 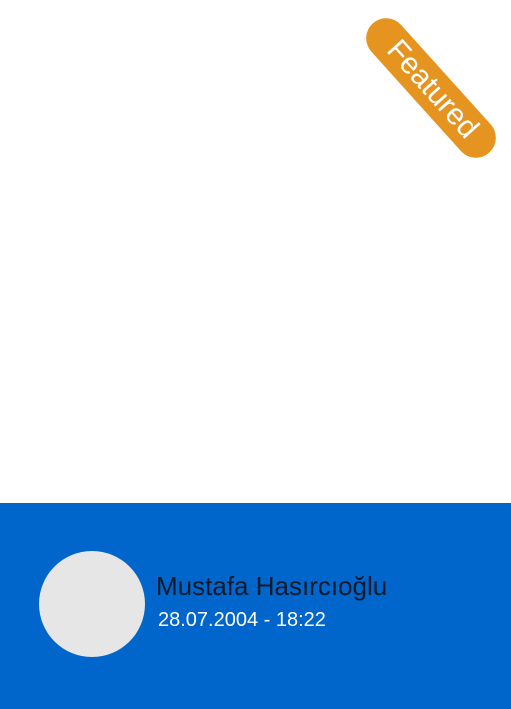 What do you see at coordinates (271, 586) in the screenshot?
I see `author-name: Mustafa Hasırcıoğlu` at bounding box center [271, 586].